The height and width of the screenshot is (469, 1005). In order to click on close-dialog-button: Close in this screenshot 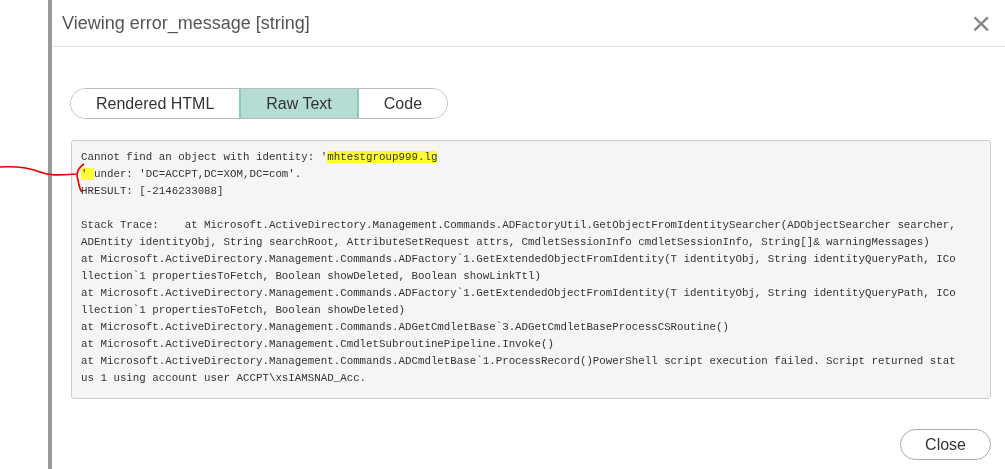, I will do `click(945, 444)`.